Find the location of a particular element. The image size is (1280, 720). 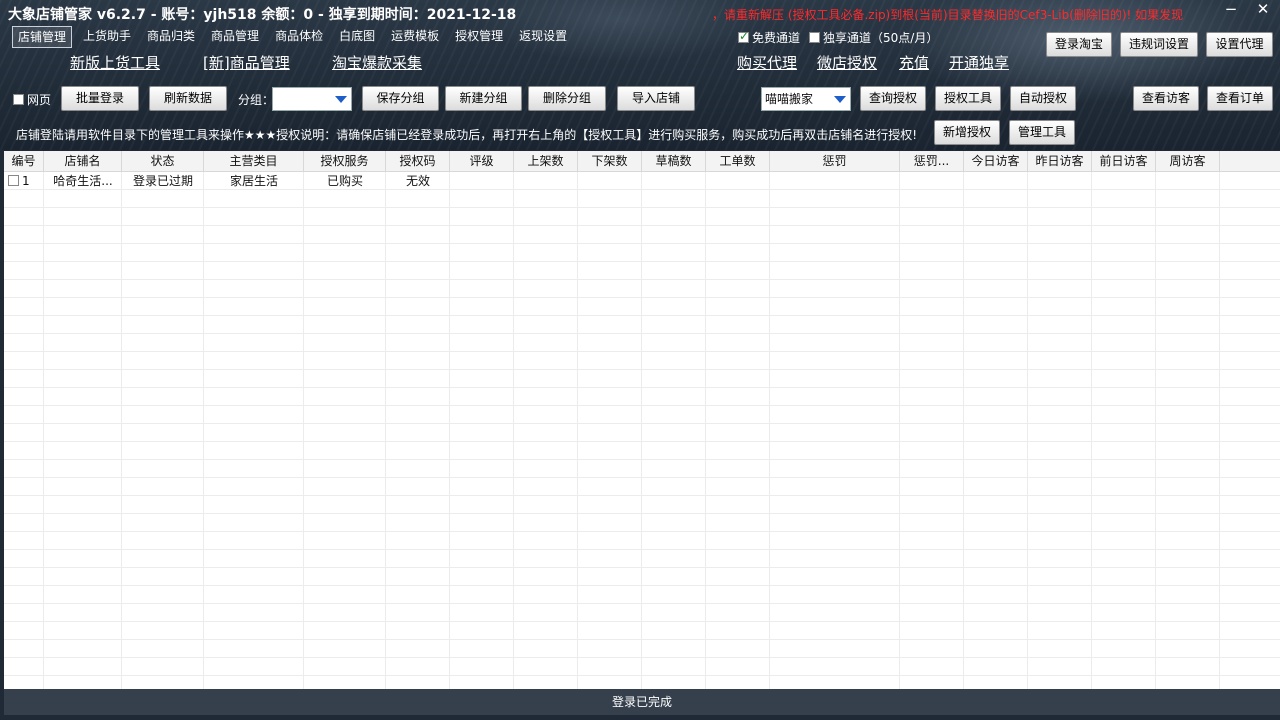

link-new-listing-tool: 新版上货工具 is located at coordinates (115, 62).